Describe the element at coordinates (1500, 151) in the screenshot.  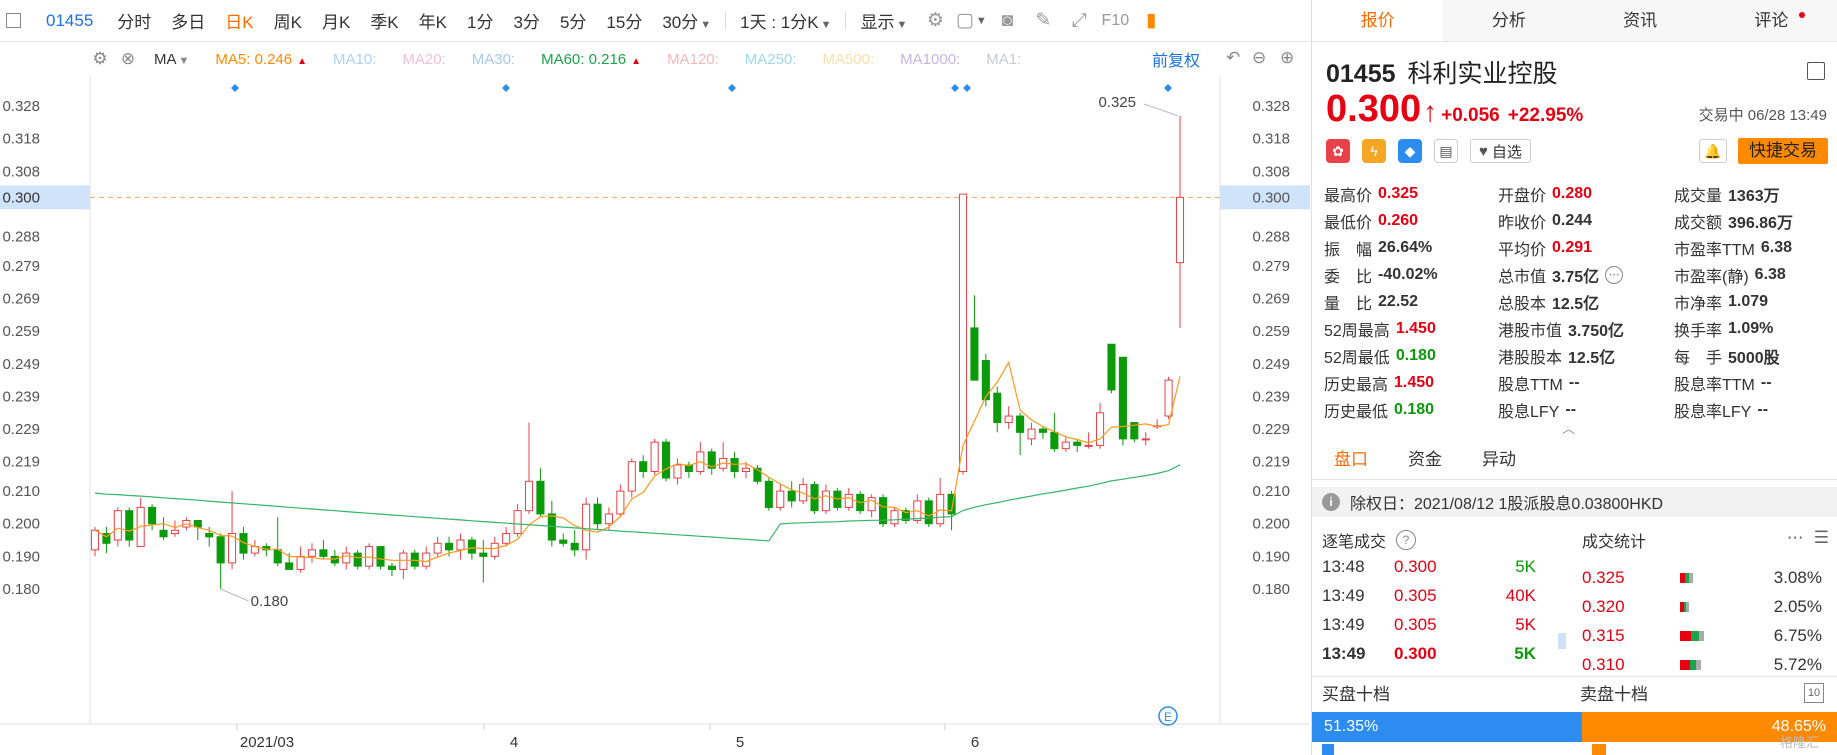
I see `add-watchlist-button: ♥ 自选` at that location.